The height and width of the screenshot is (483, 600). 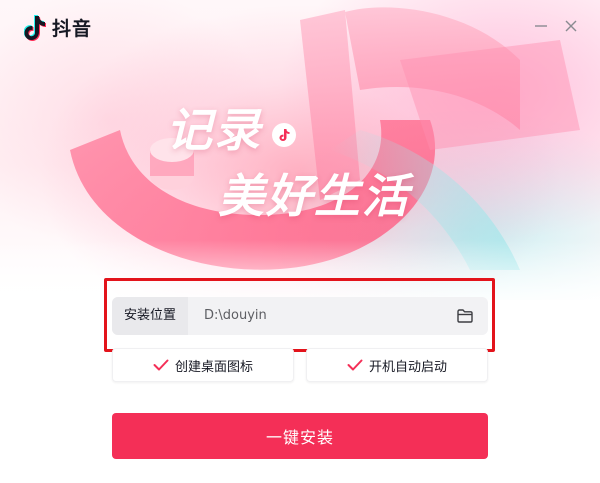 I want to click on music-note-icon, so click(x=284, y=135).